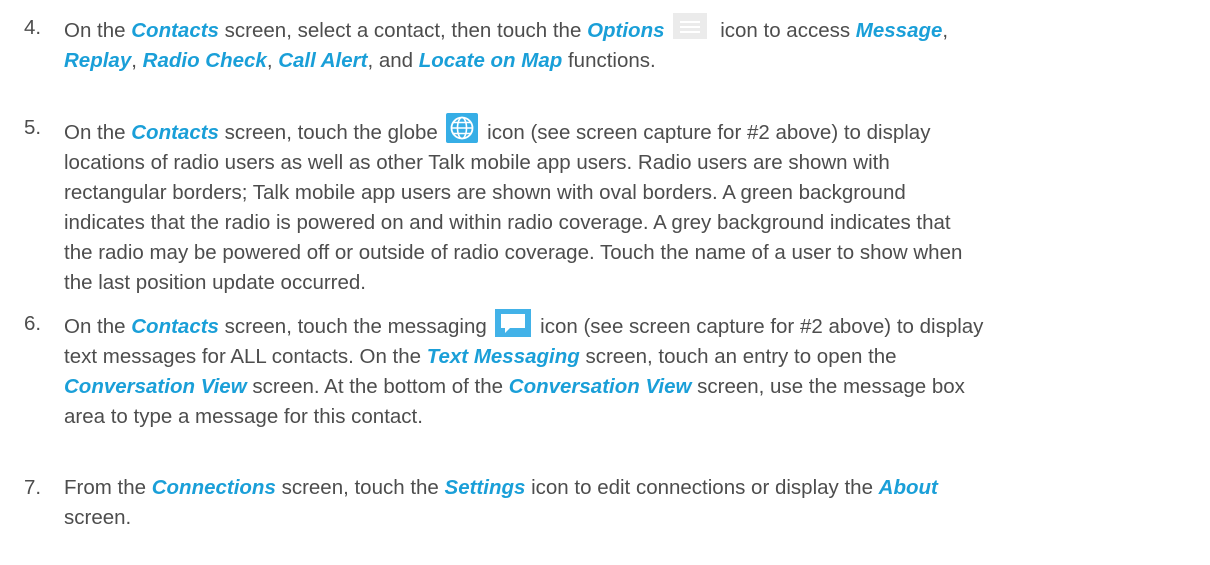 The width and height of the screenshot is (1210, 565). Describe the element at coordinates (245, 356) in the screenshot. I see `text-run: text messages for ALL contacts. On the` at that location.